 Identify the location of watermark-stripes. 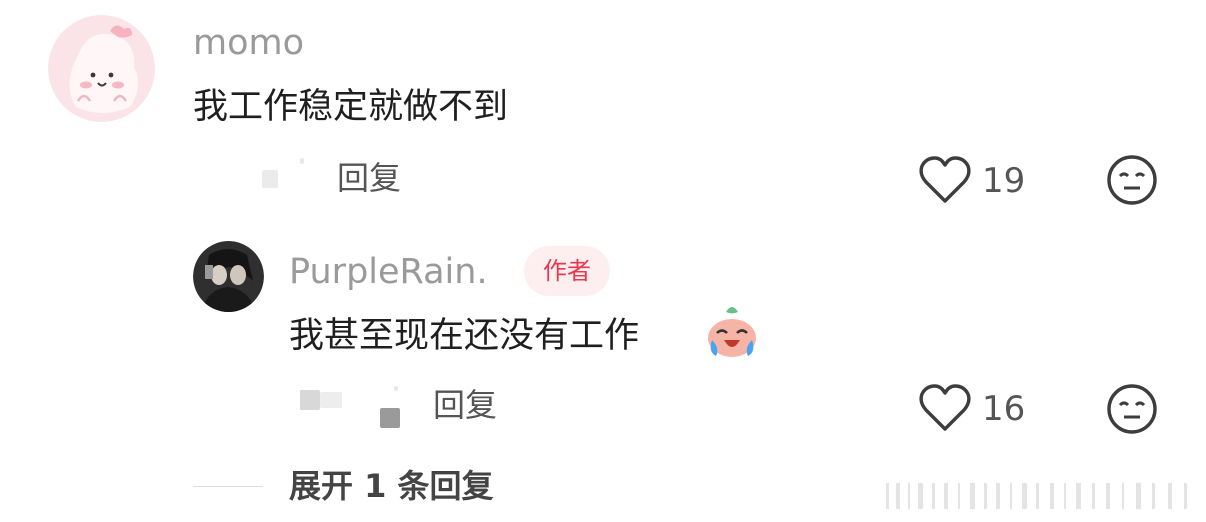
(1036, 496).